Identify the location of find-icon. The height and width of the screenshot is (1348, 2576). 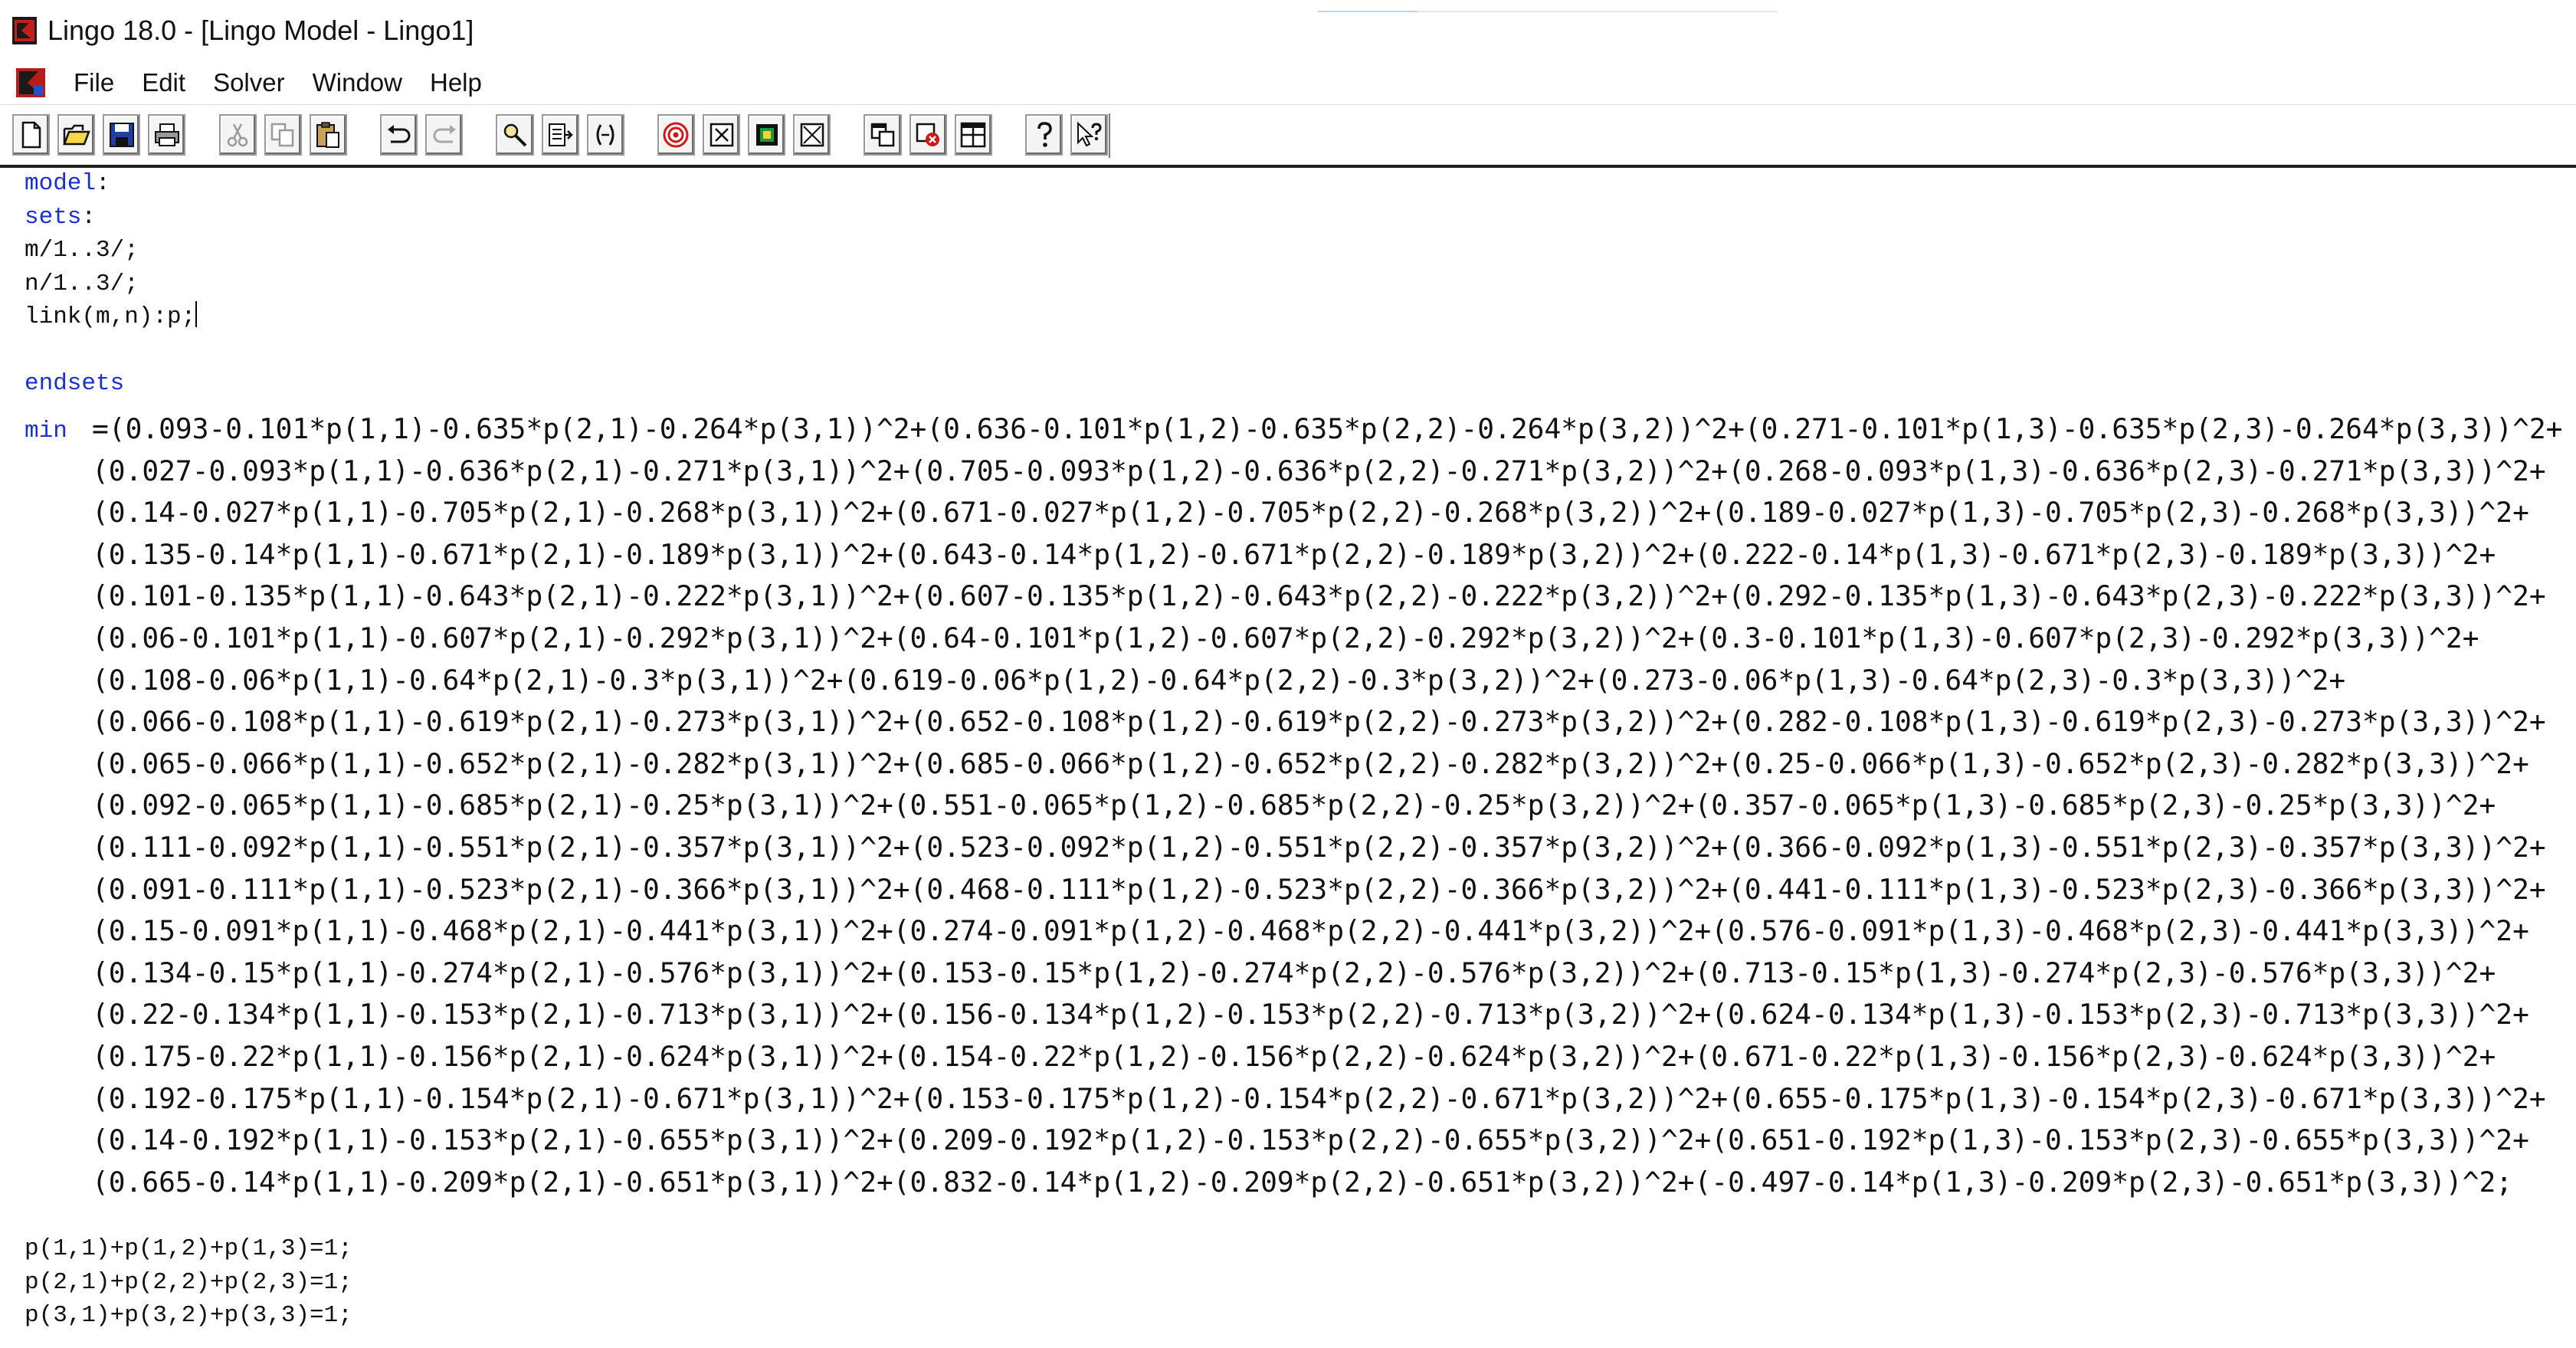
(515, 135).